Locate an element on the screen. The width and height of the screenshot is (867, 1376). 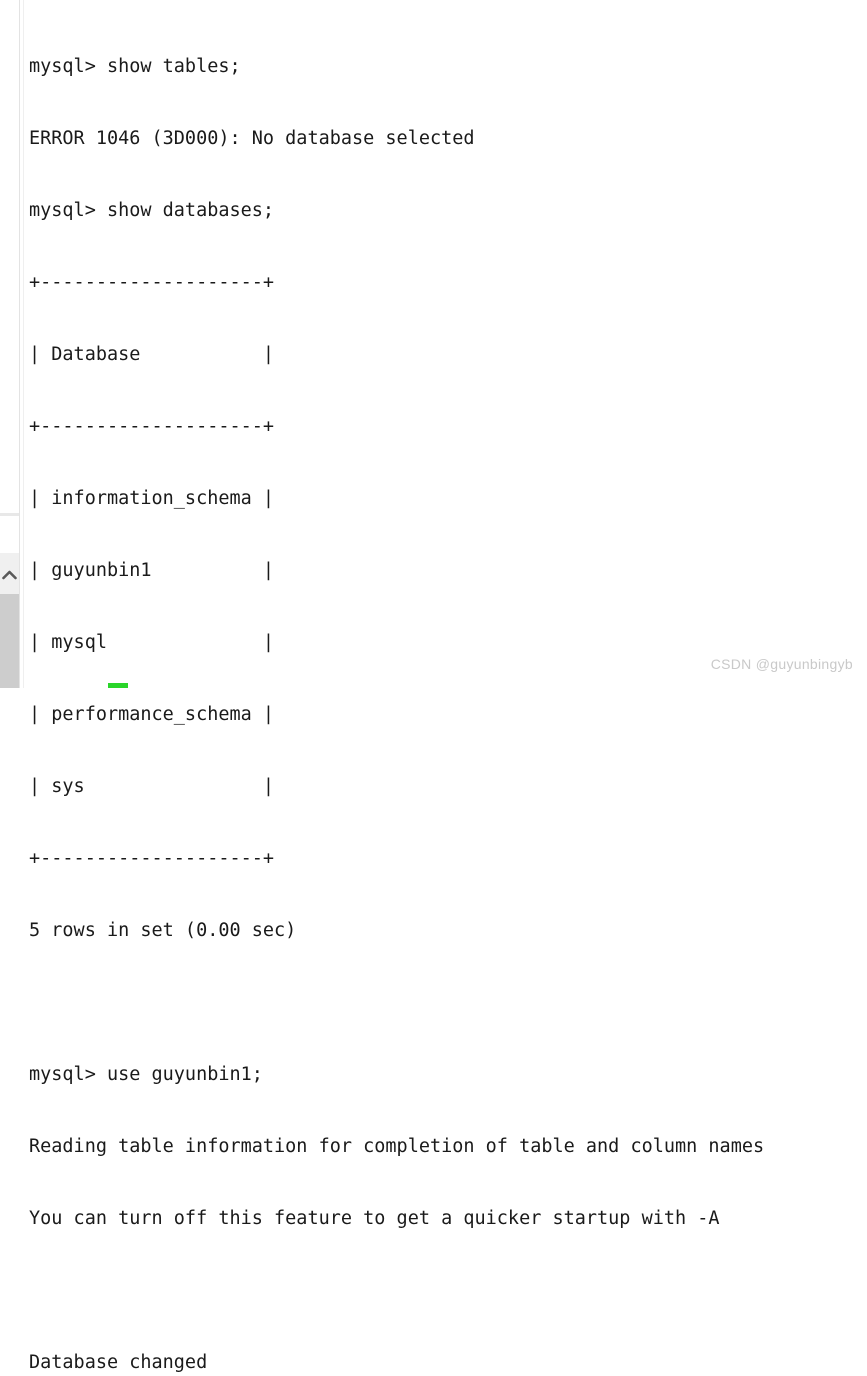
console-line: | mysql | is located at coordinates (152, 642).